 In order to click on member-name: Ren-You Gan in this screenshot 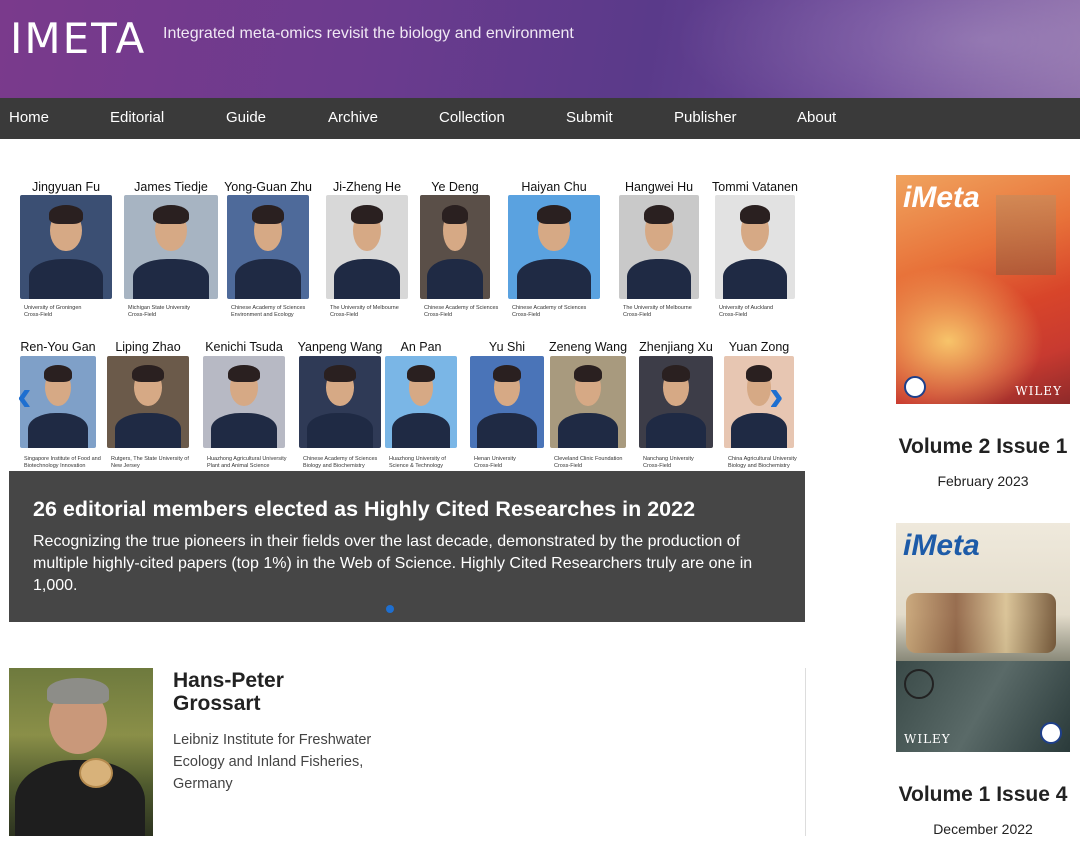, I will do `click(58, 347)`.